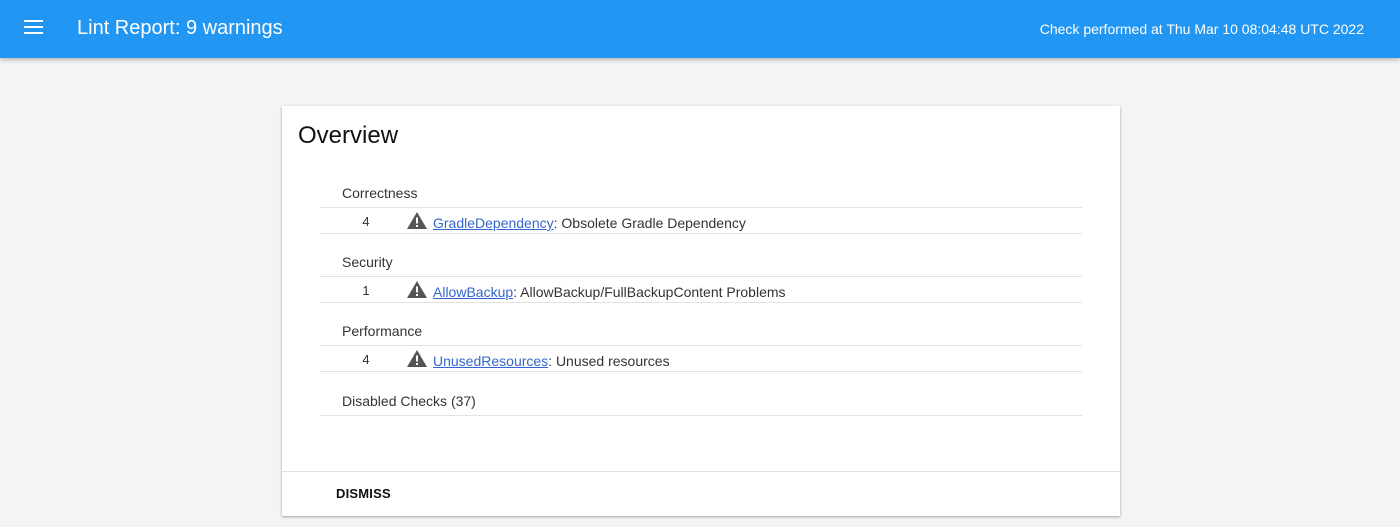 Image resolution: width=1400 pixels, height=527 pixels. I want to click on issue-description: : AllowBackup/FullBackupContent Problems, so click(649, 292).